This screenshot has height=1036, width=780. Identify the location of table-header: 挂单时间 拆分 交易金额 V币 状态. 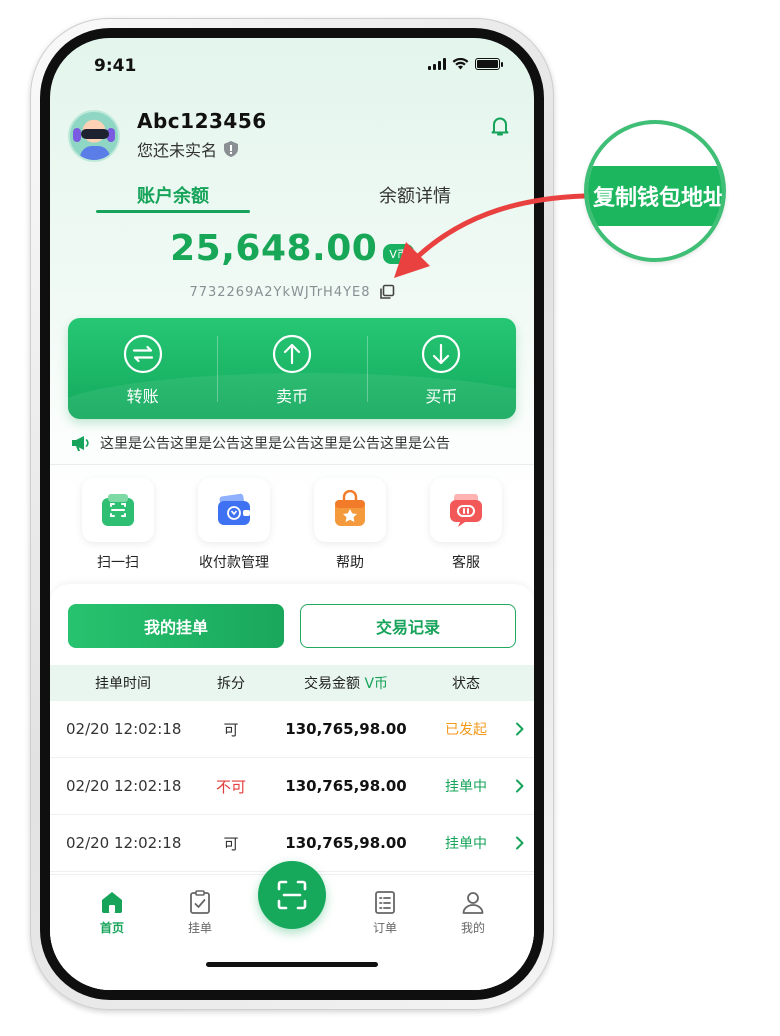
(292, 683).